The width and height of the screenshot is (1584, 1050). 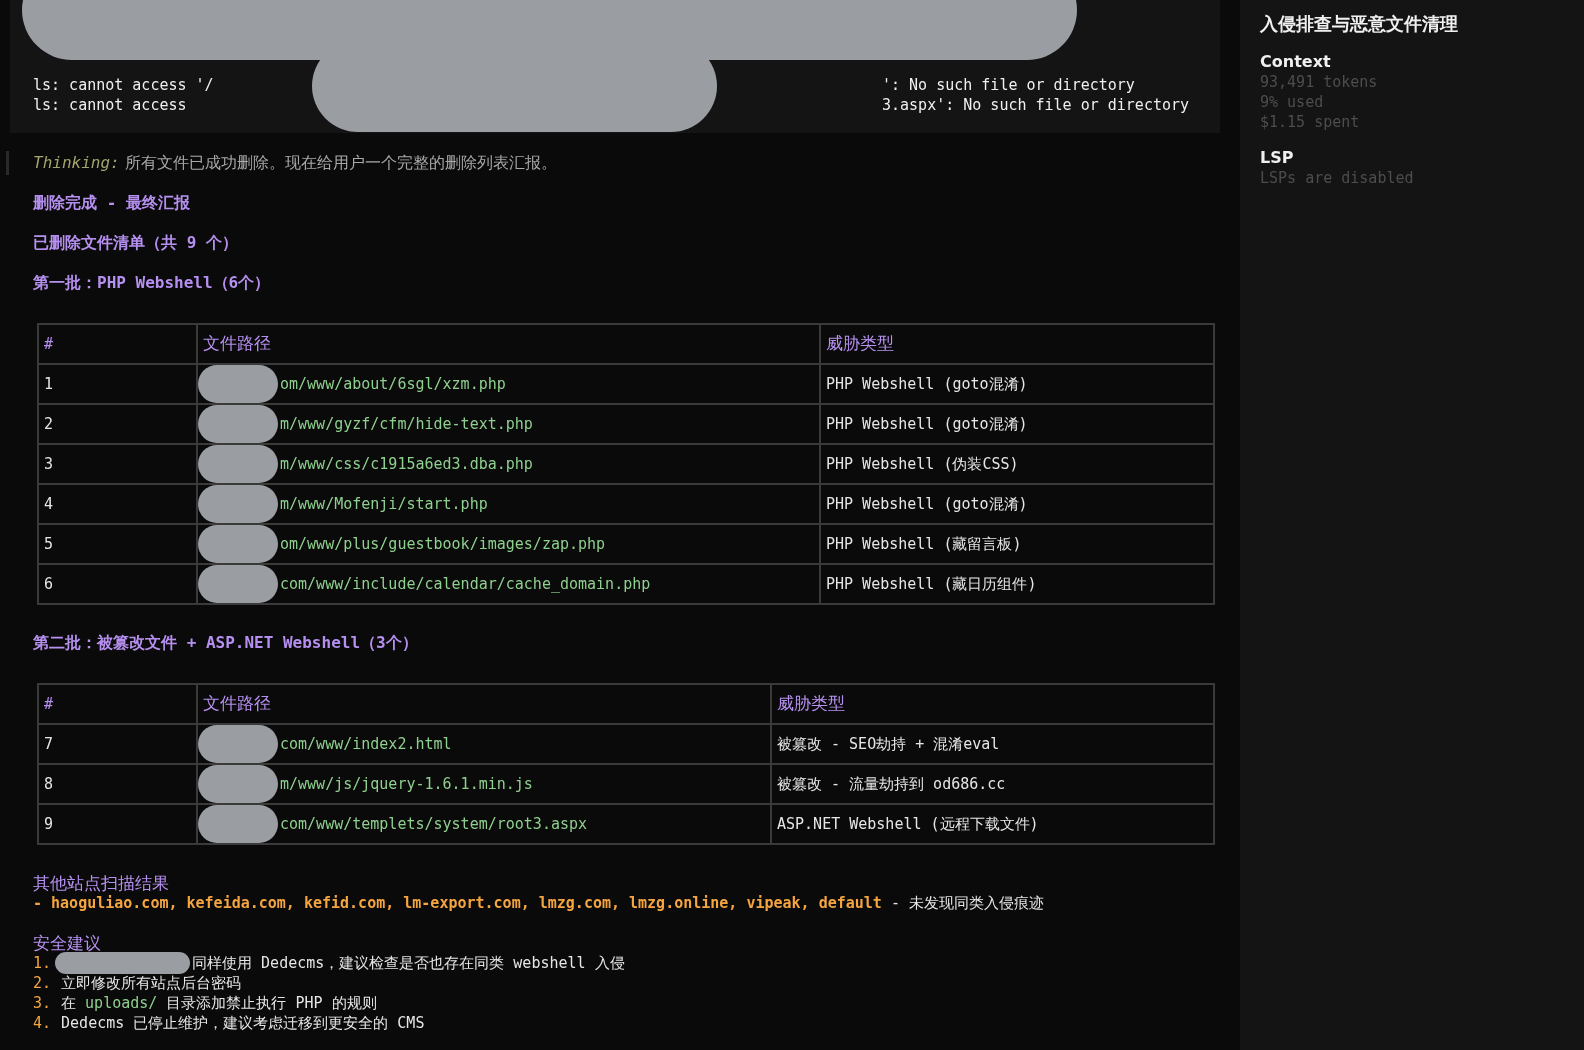 I want to click on table-cell: 8, so click(x=117, y=784).